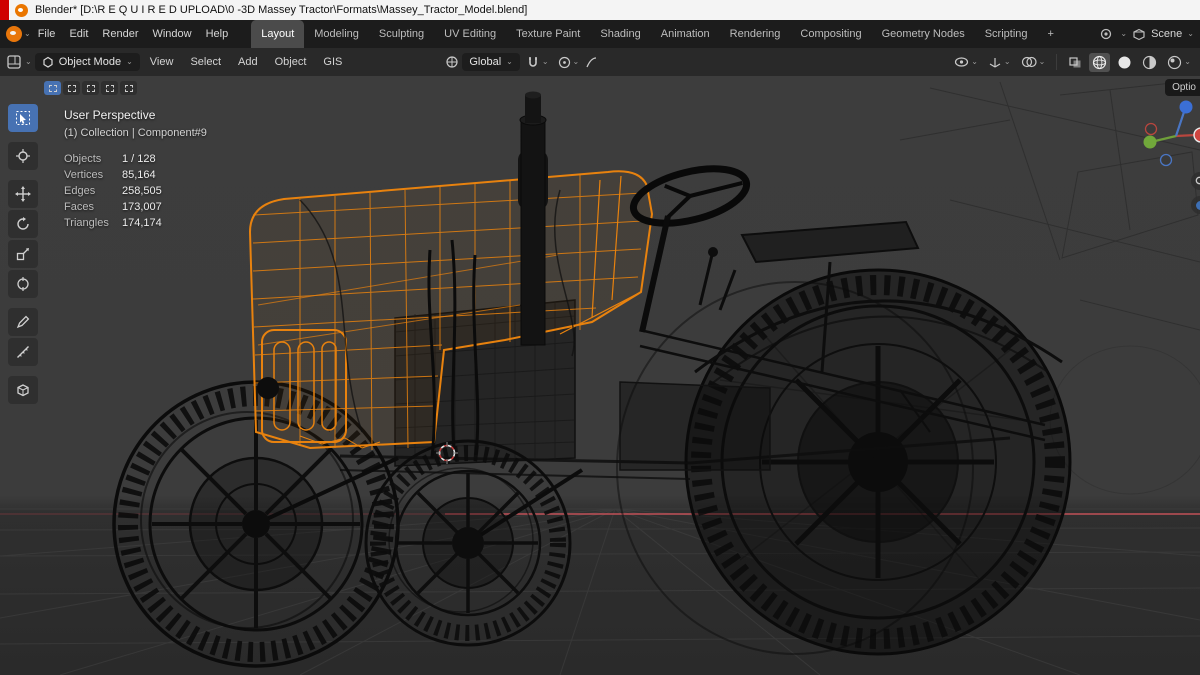 This screenshot has width=1200, height=675. Describe the element at coordinates (23, 156) in the screenshot. I see `tool-cursor` at that location.